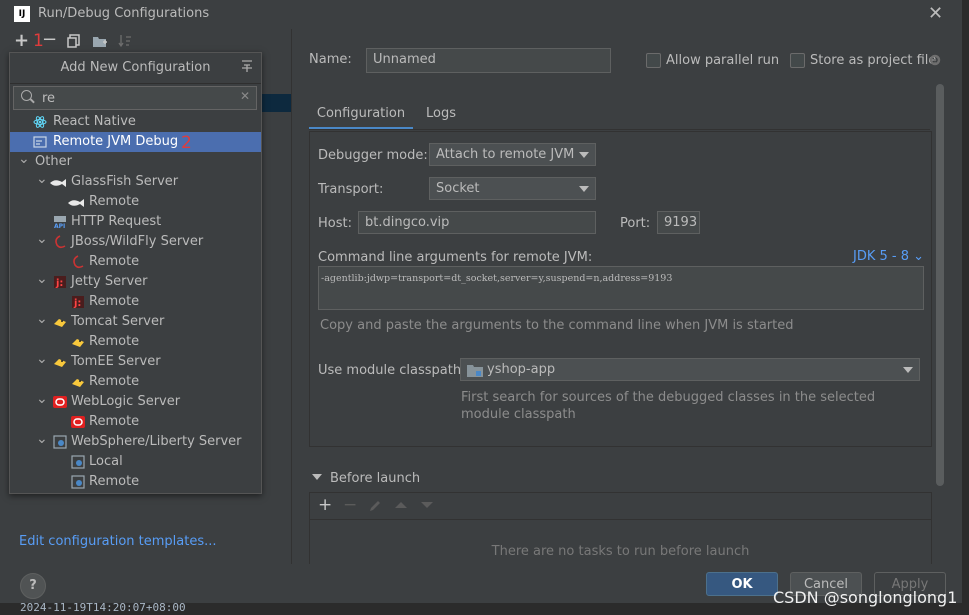 This screenshot has width=969, height=615. Describe the element at coordinates (521, 369) in the screenshot. I see `module-classpath-value: yshop-app` at that location.